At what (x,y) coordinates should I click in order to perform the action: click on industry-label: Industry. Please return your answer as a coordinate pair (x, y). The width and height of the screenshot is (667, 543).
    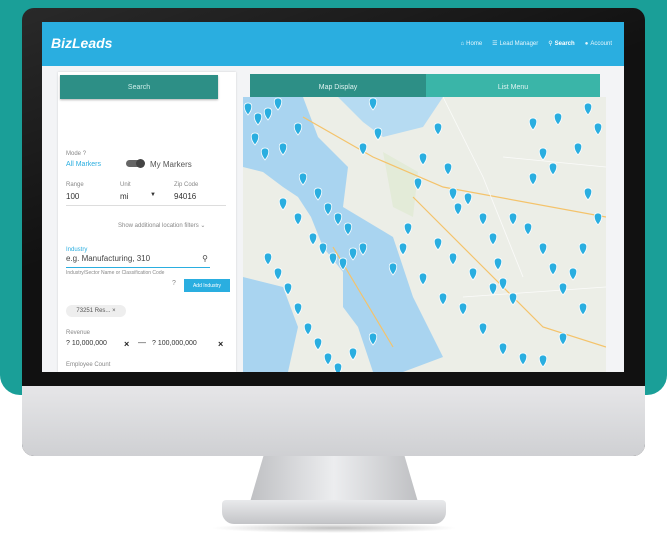
    Looking at the image, I should click on (77, 250).